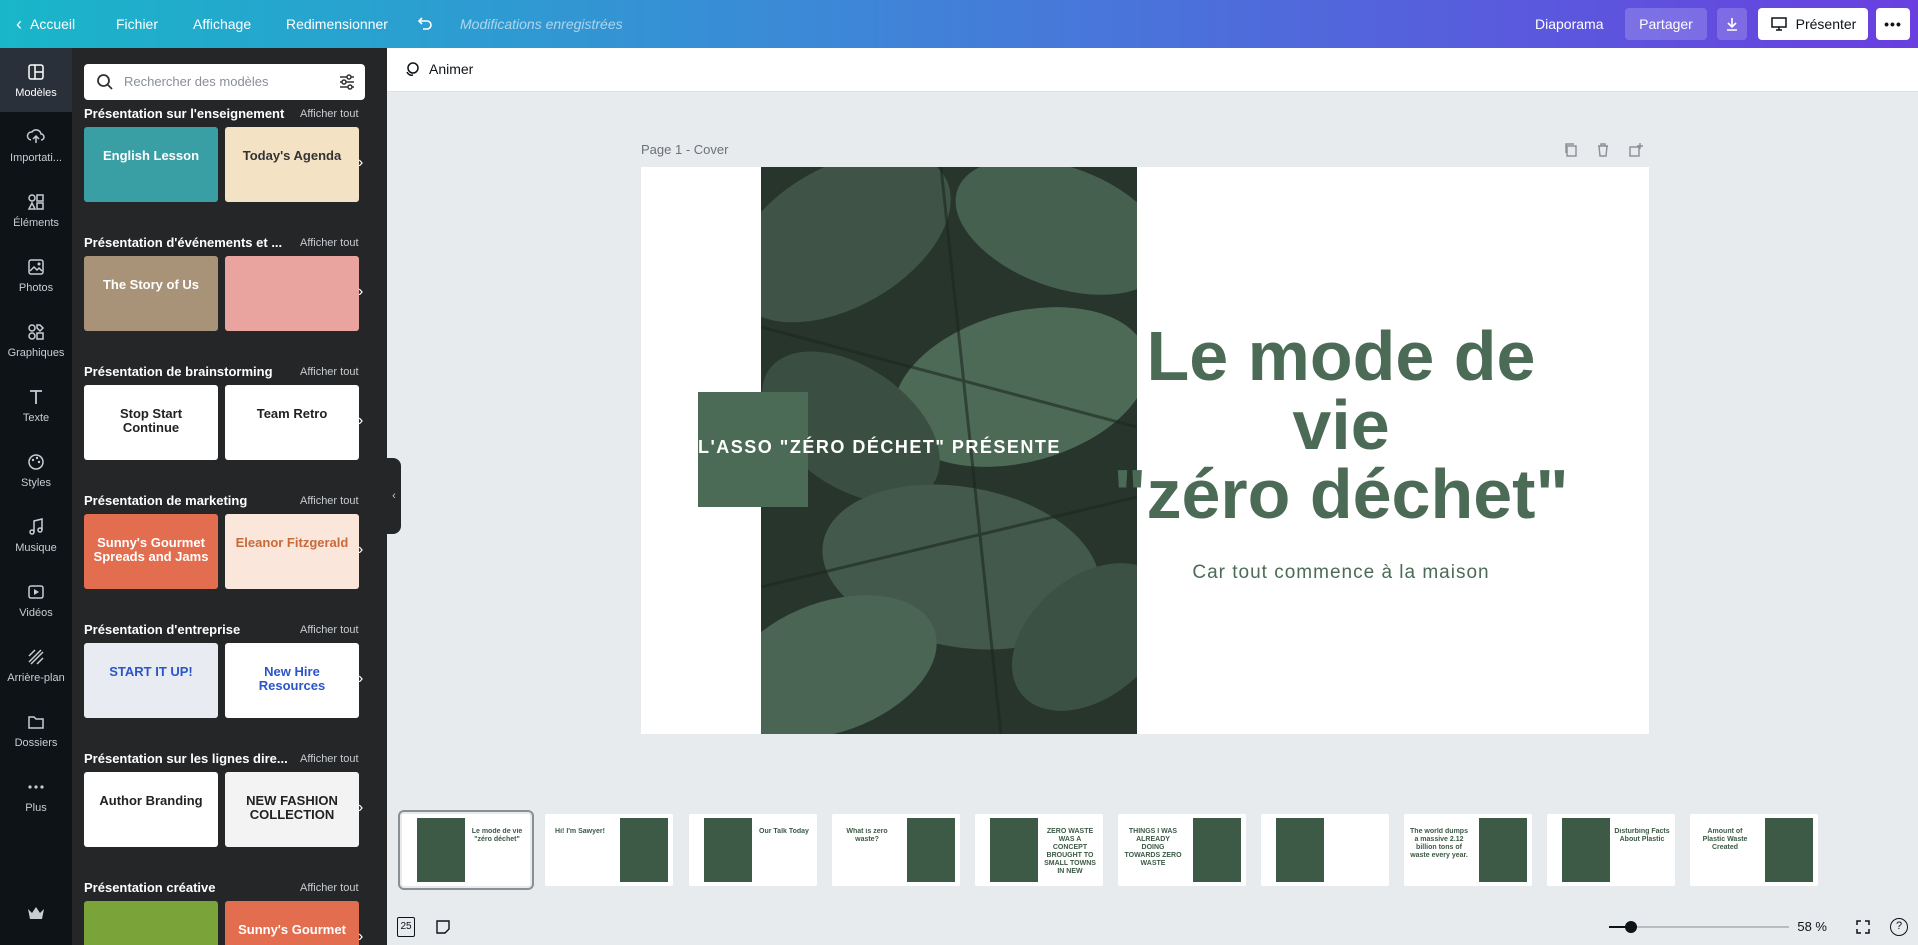 The image size is (1918, 945). Describe the element at coordinates (394, 496) in the screenshot. I see `collapse-panel-button: ‹` at that location.